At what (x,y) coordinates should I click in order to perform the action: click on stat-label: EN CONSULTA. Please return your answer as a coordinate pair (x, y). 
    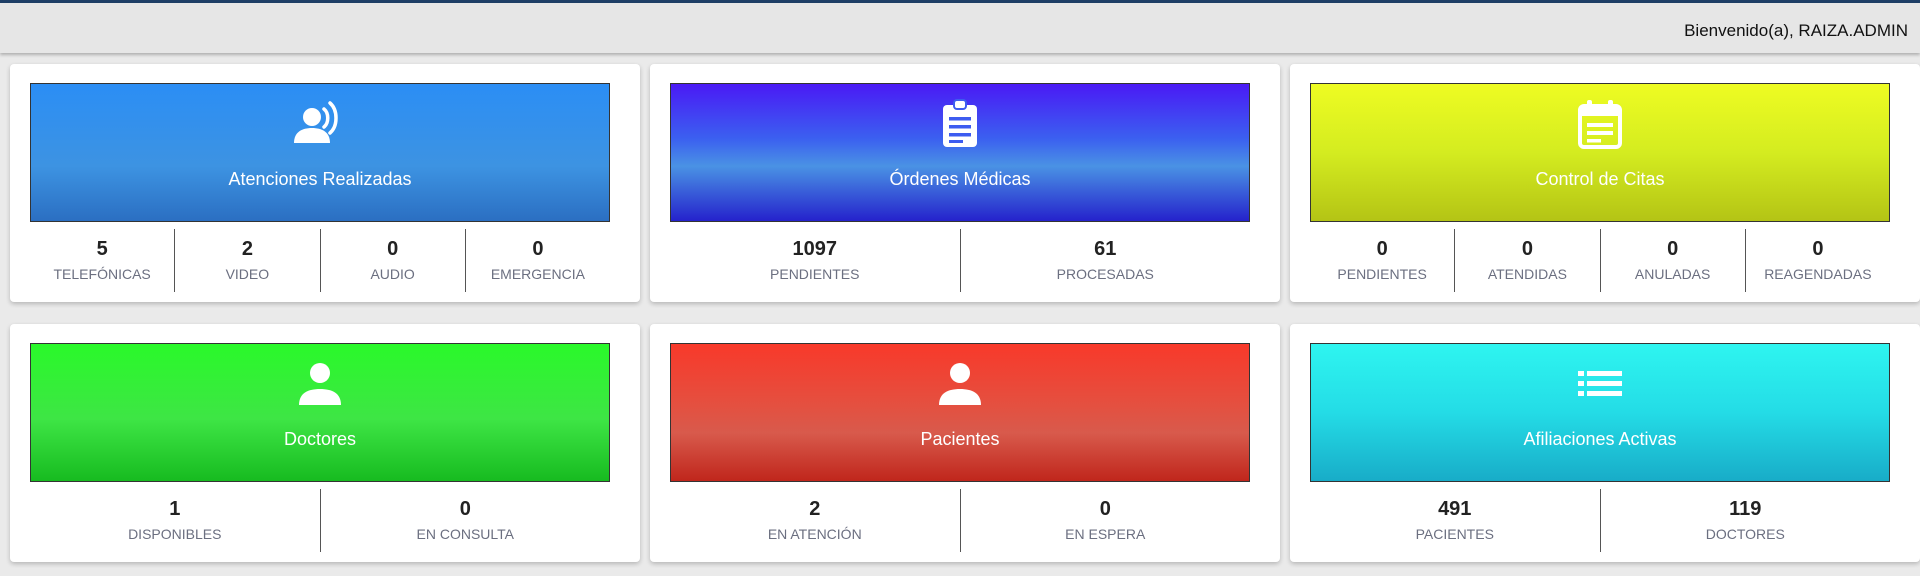
    Looking at the image, I should click on (465, 534).